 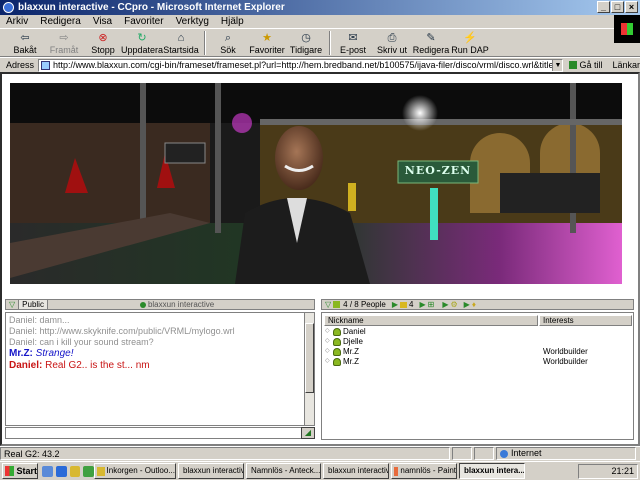 I want to click on home-icon: ⌂, so click(x=181, y=38).